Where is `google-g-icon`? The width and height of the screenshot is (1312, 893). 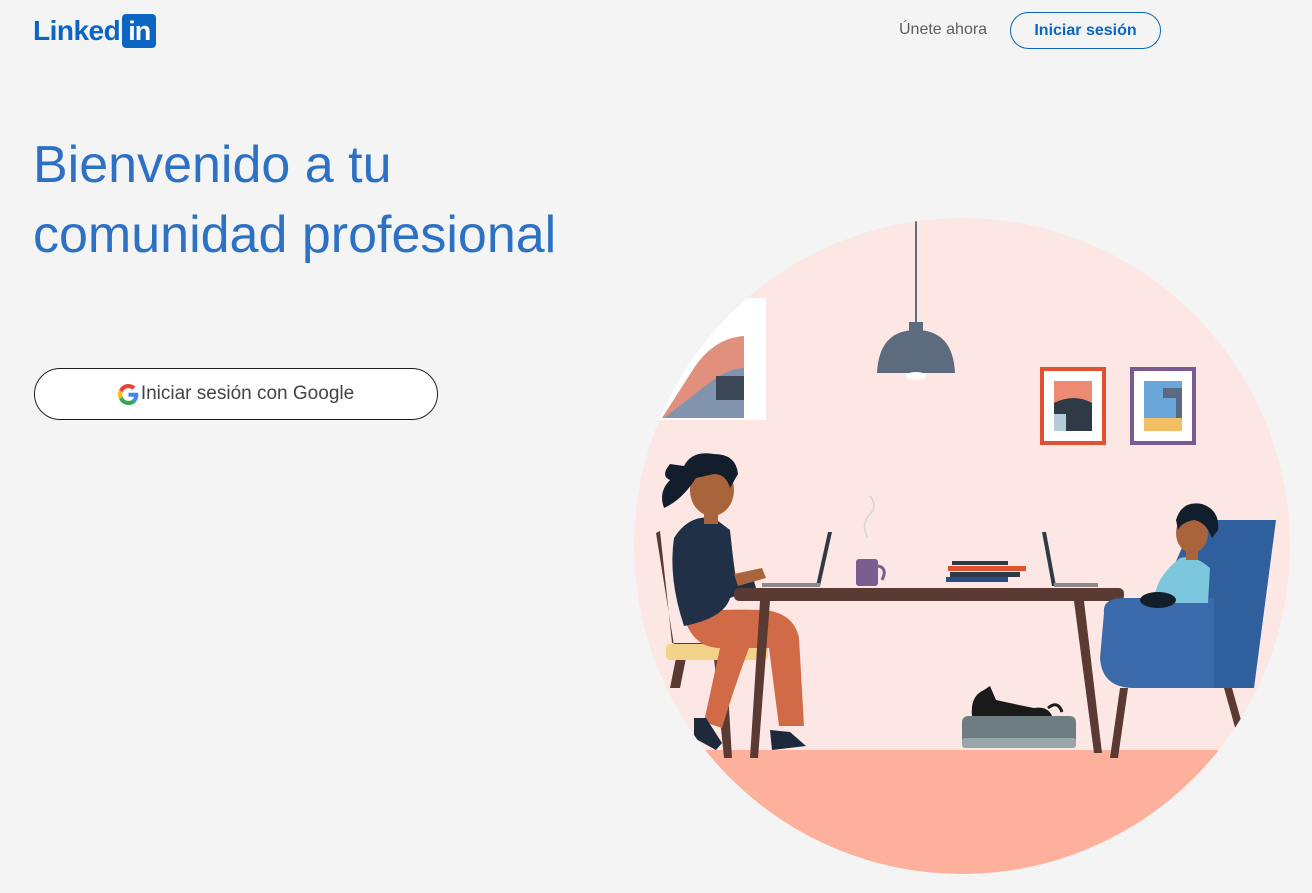 google-g-icon is located at coordinates (128, 394).